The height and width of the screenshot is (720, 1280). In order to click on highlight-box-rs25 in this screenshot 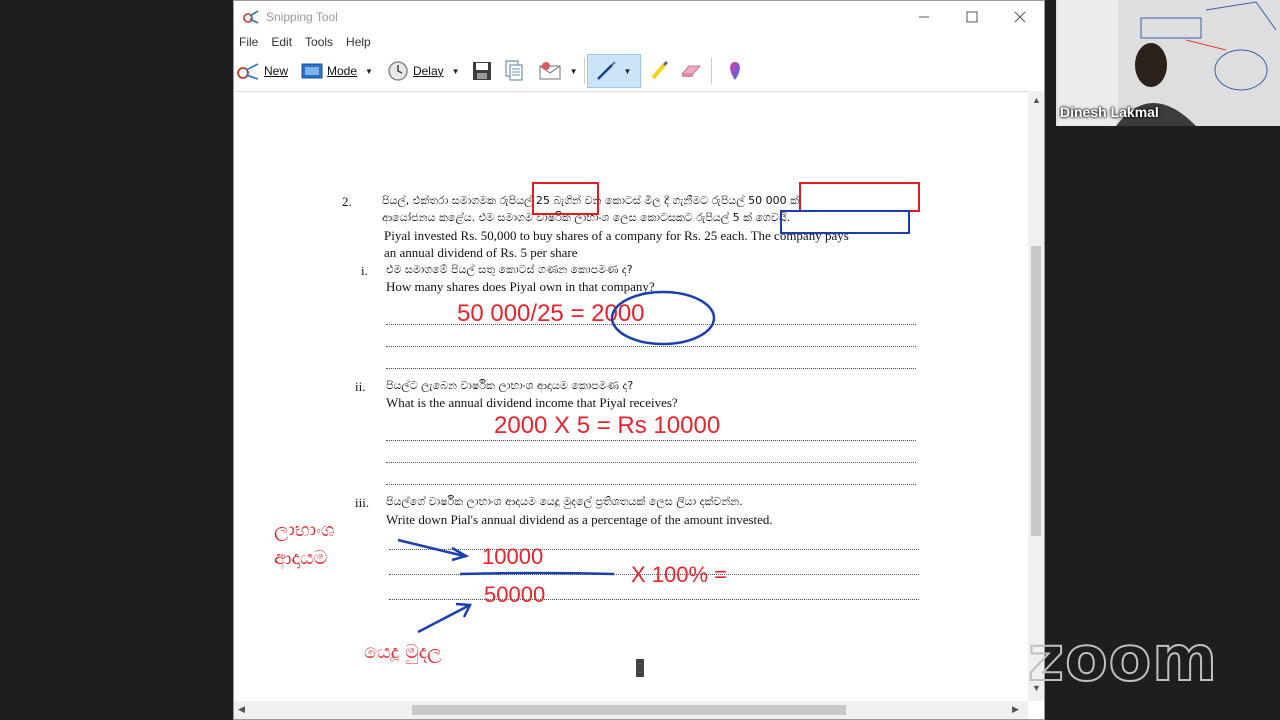, I will do `click(565, 198)`.